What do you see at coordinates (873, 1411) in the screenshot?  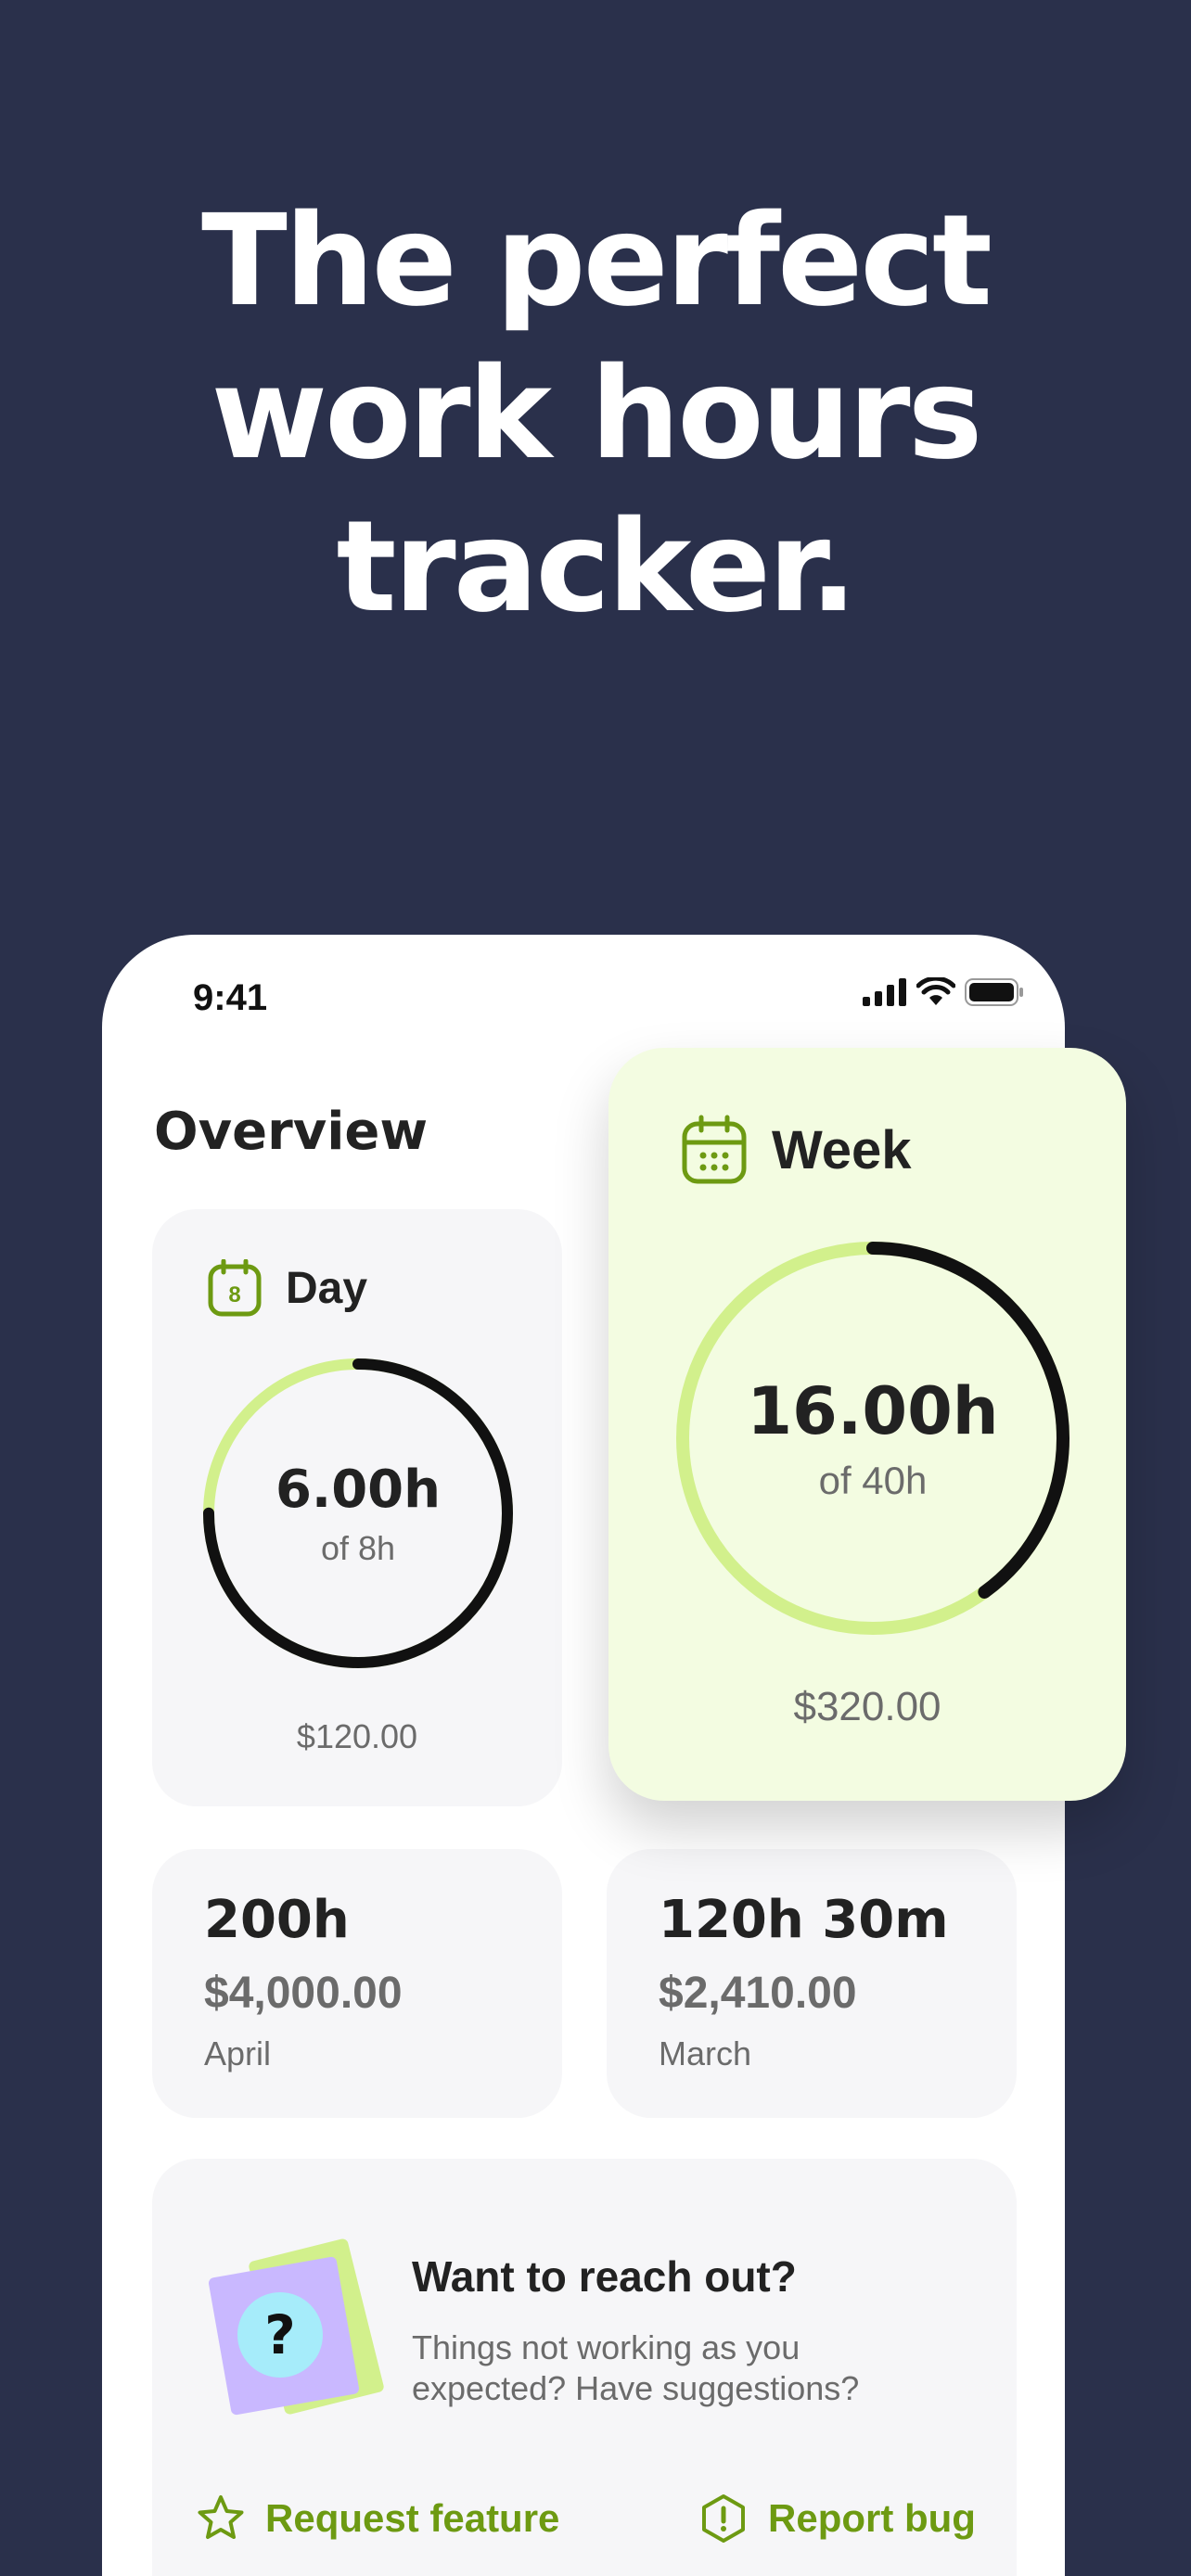 I see `week-hours: 16.00h` at bounding box center [873, 1411].